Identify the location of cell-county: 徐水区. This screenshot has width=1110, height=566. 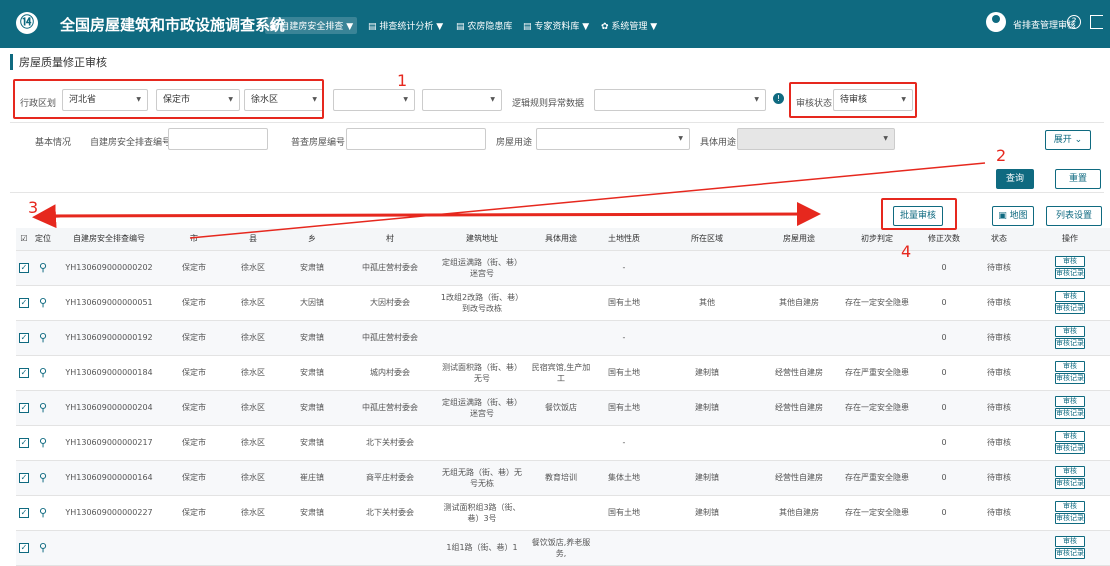
(253, 338).